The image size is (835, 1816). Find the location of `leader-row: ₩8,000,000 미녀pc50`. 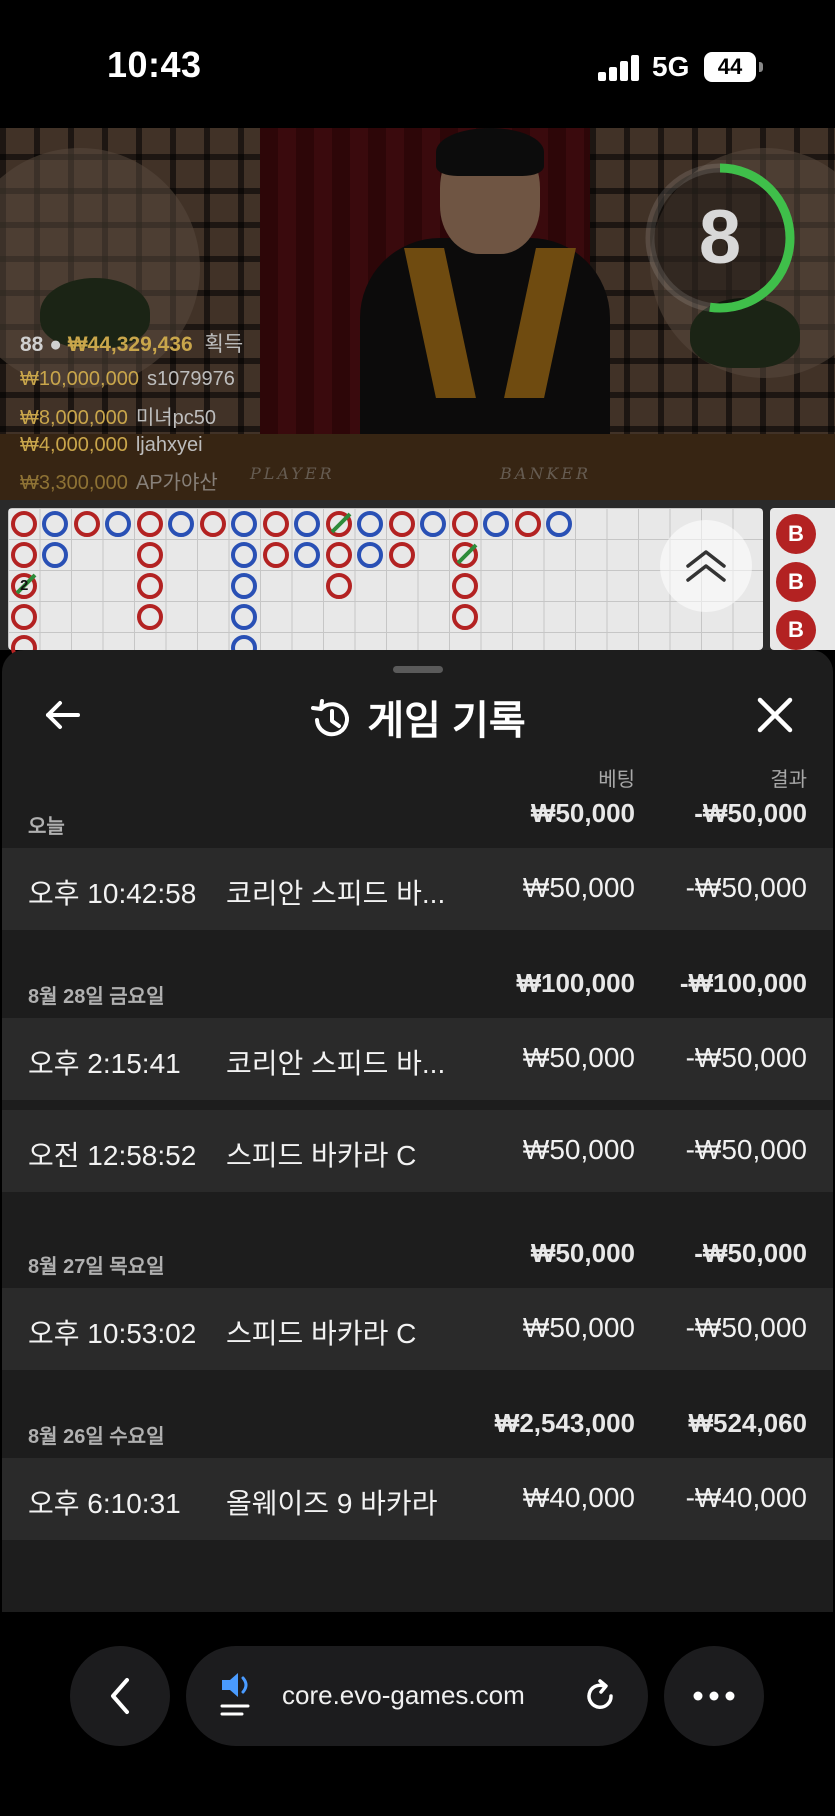

leader-row: ₩8,000,000 미녀pc50 is located at coordinates (118, 415).